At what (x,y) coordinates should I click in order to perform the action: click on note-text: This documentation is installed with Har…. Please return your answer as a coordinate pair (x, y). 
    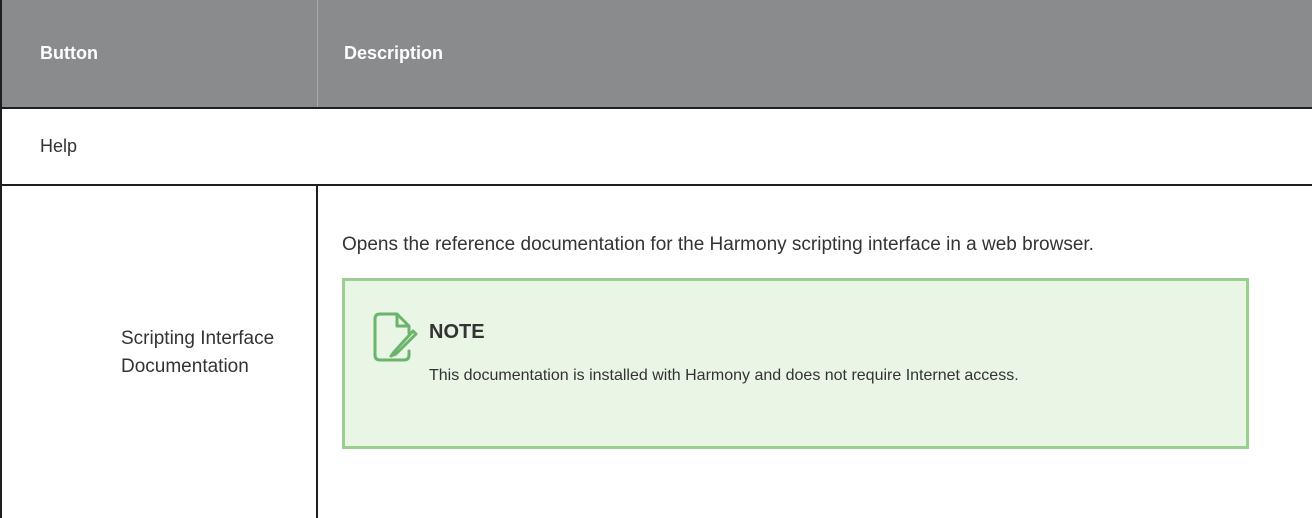
    Looking at the image, I should click on (724, 375).